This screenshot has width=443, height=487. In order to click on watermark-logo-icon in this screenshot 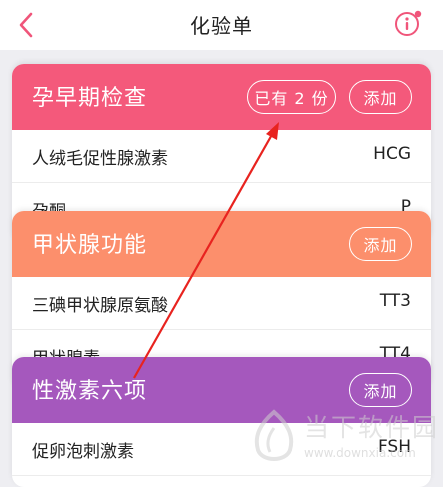, I will do `click(274, 435)`.